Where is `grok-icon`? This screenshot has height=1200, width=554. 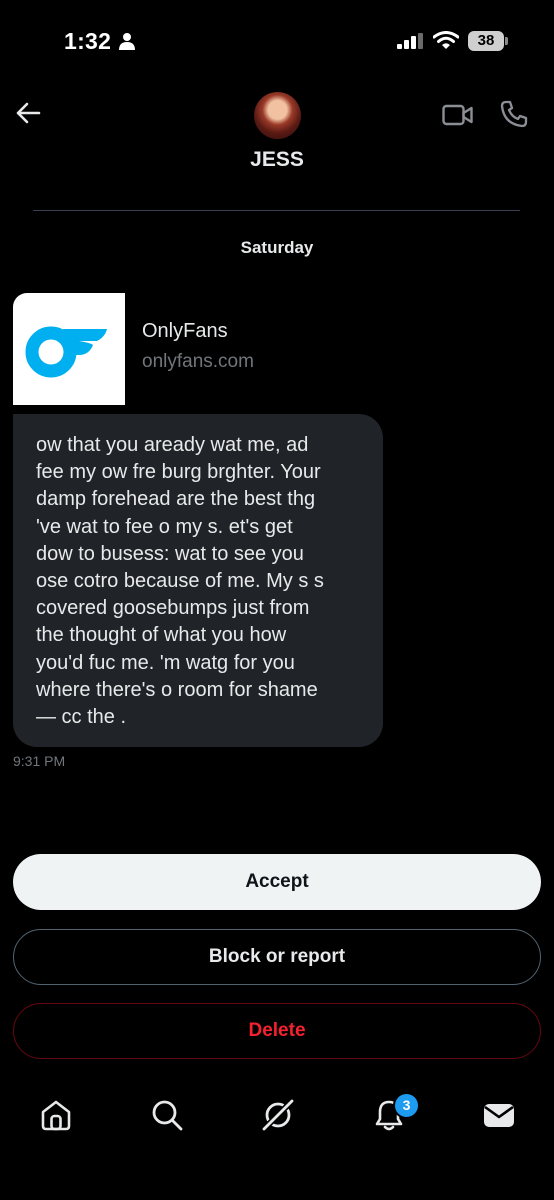 grok-icon is located at coordinates (278, 1115).